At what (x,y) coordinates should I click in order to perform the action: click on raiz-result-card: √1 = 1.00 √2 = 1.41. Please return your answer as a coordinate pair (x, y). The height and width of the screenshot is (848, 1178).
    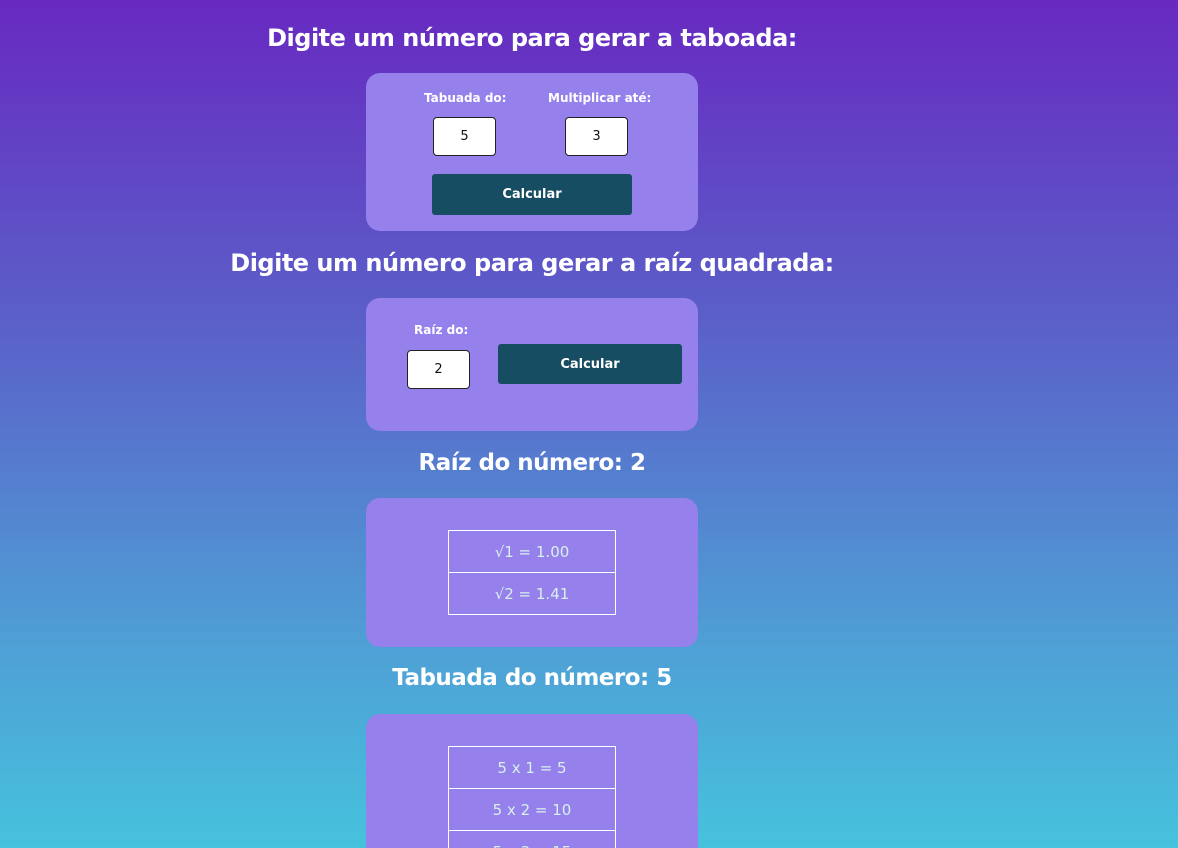
    Looking at the image, I should click on (532, 572).